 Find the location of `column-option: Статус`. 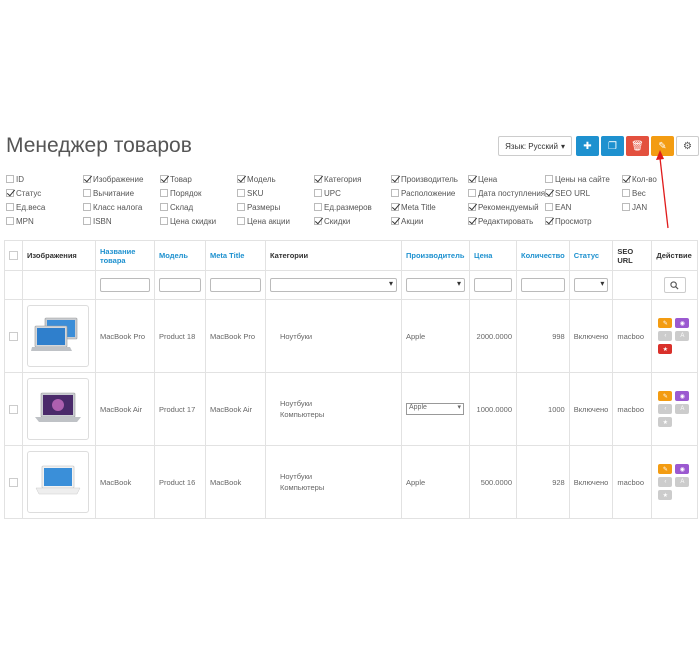

column-option: Статус is located at coordinates (44, 193).